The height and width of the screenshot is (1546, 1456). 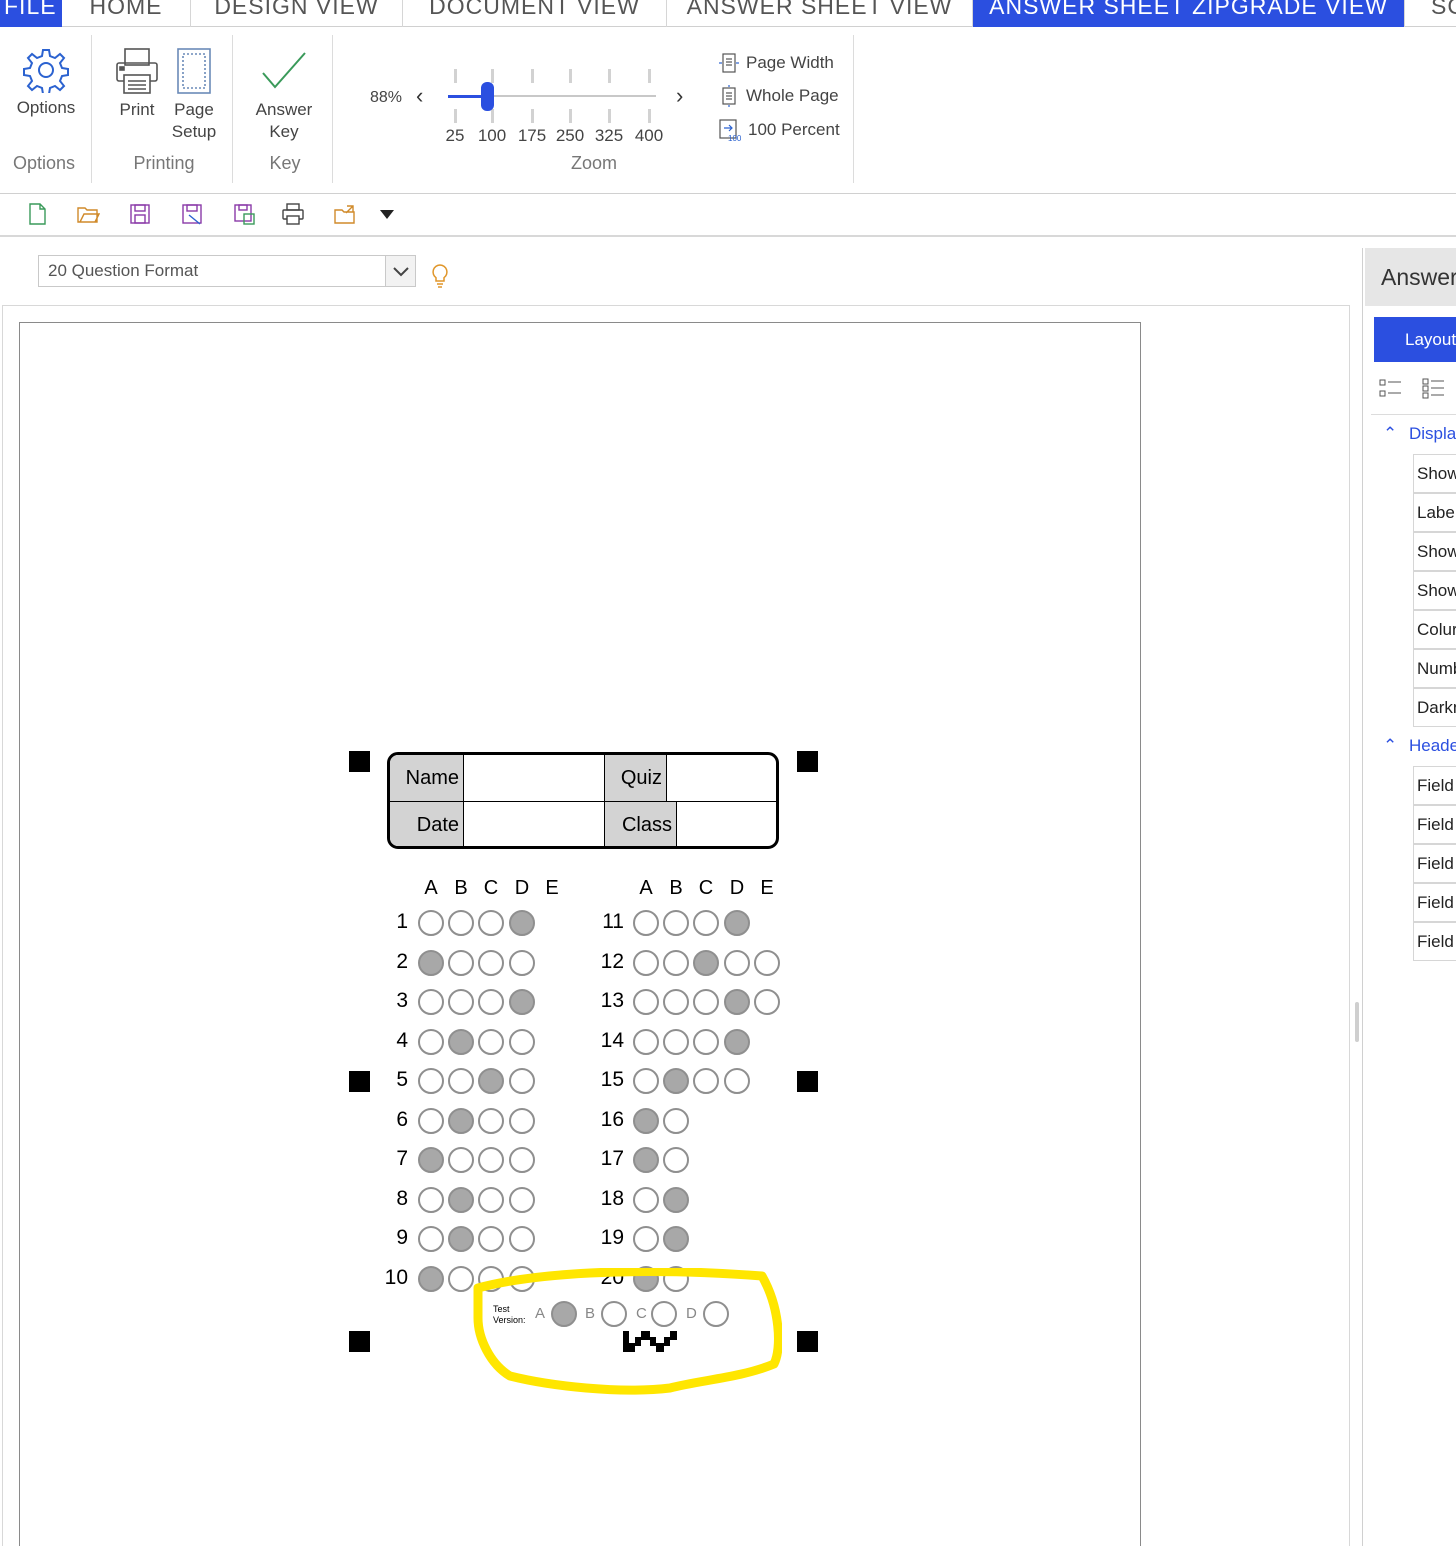 I want to click on print-icon, so click(x=293, y=214).